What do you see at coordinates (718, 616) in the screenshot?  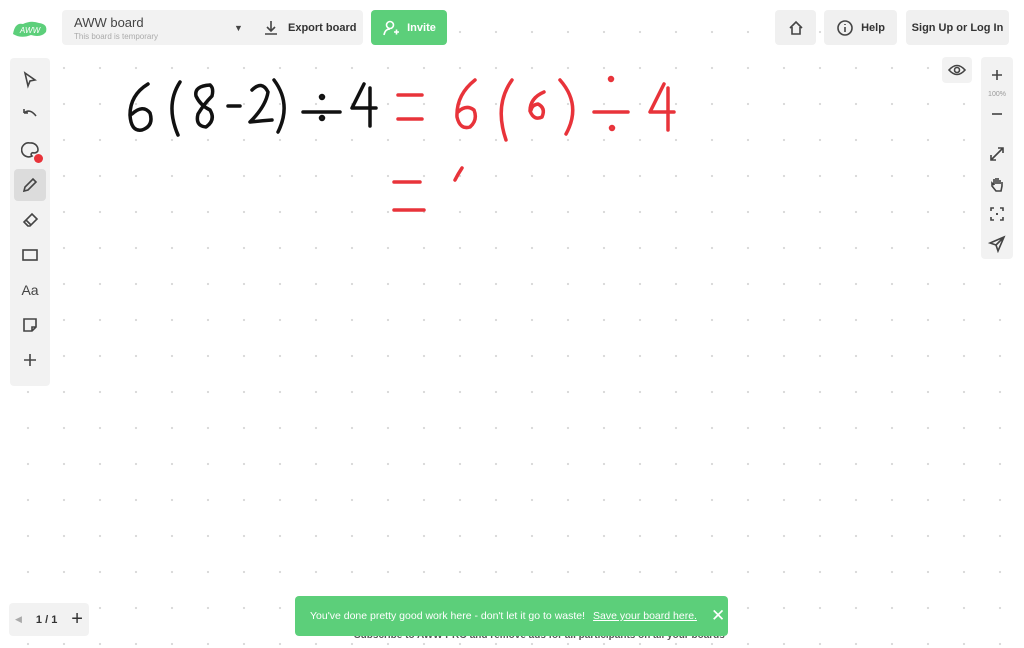 I see `close-icon: ✕` at bounding box center [718, 616].